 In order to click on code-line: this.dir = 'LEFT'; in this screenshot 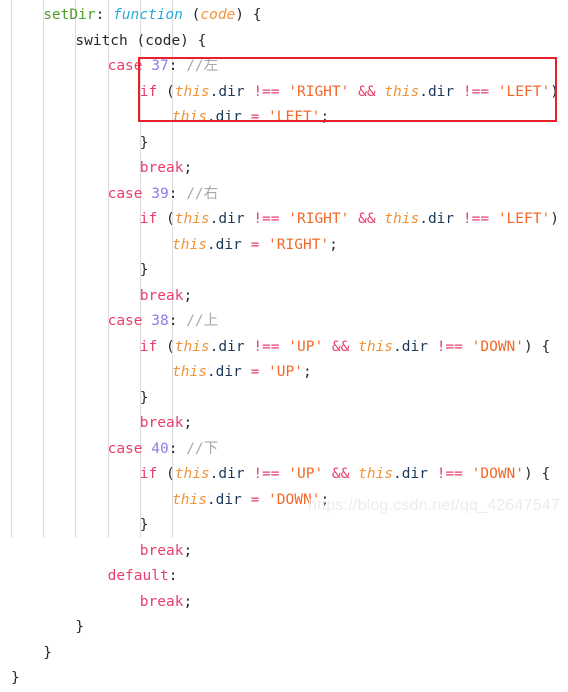, I will do `click(284, 118)`.